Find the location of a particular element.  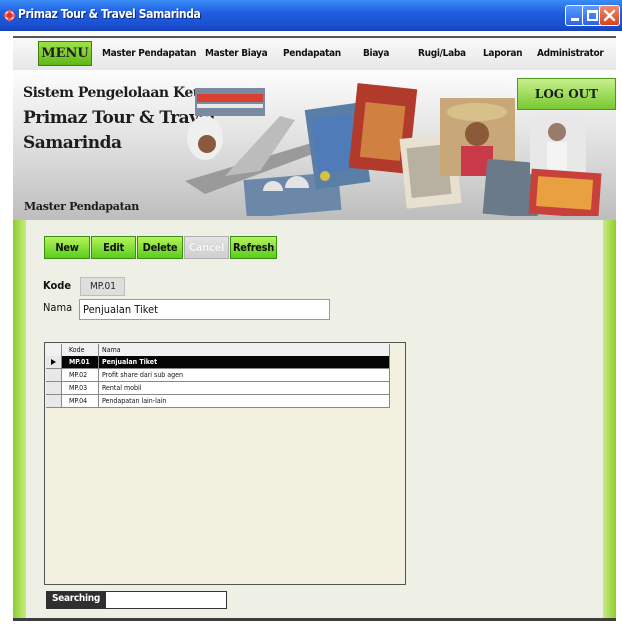

kode-field: MP.01 is located at coordinates (102, 286).